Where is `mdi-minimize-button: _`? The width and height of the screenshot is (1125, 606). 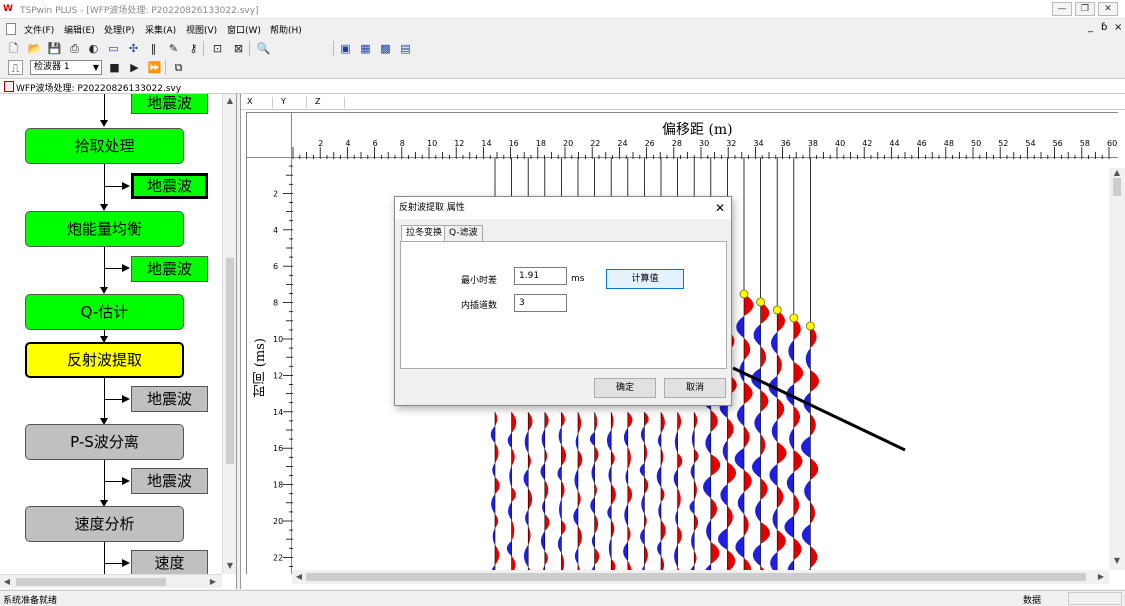 mdi-minimize-button: _ is located at coordinates (1090, 27).